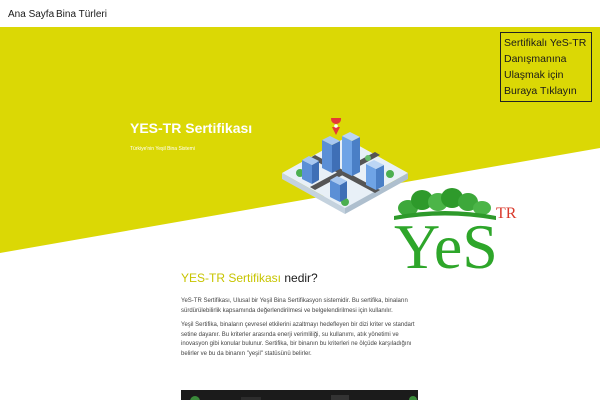 Image resolution: width=600 pixels, height=400 pixels. I want to click on yes-tr-logo: YeS TR, so click(455, 232).